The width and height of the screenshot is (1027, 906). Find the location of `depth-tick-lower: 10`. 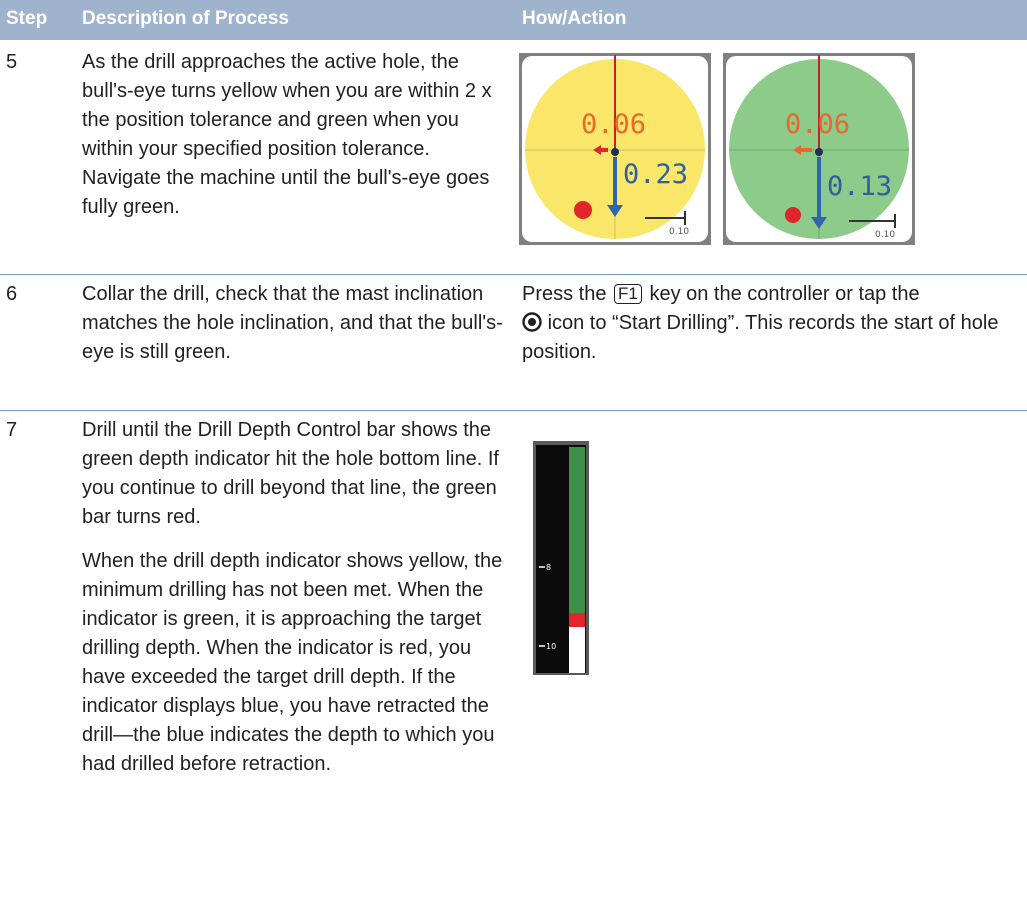

depth-tick-lower: 10 is located at coordinates (551, 646).